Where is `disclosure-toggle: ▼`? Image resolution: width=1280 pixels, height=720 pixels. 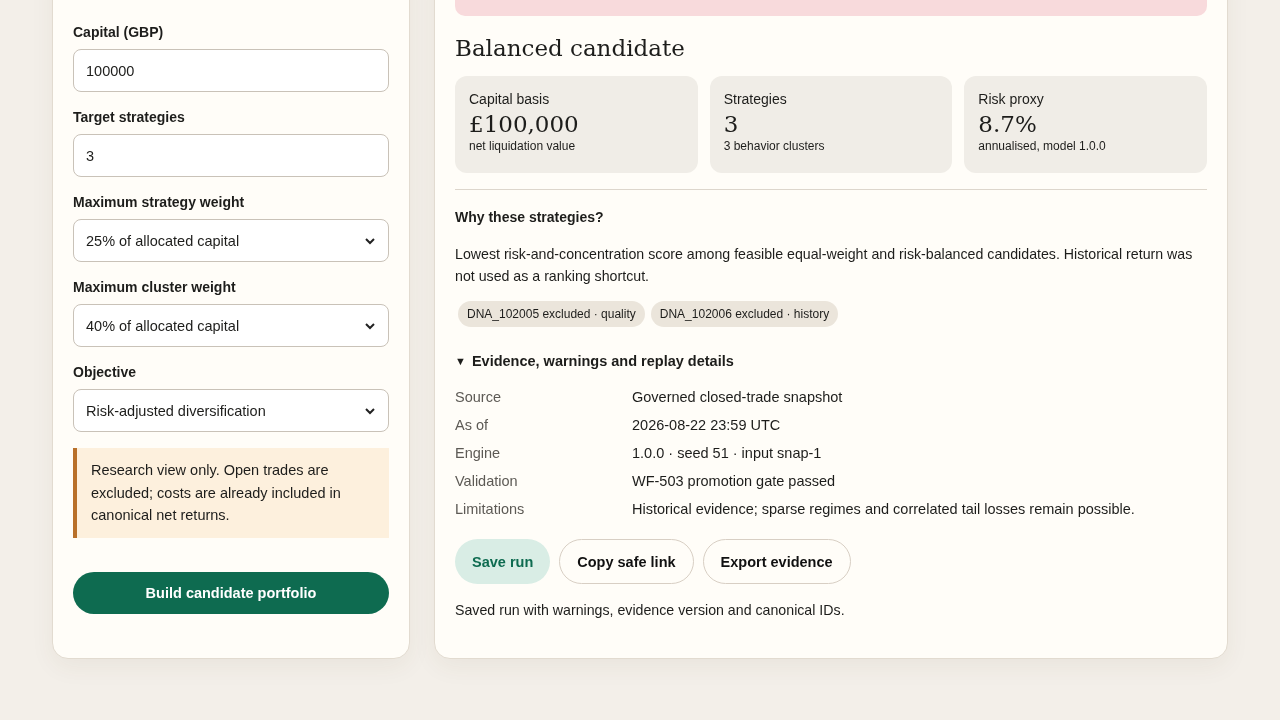
disclosure-toggle: ▼ is located at coordinates (460, 361).